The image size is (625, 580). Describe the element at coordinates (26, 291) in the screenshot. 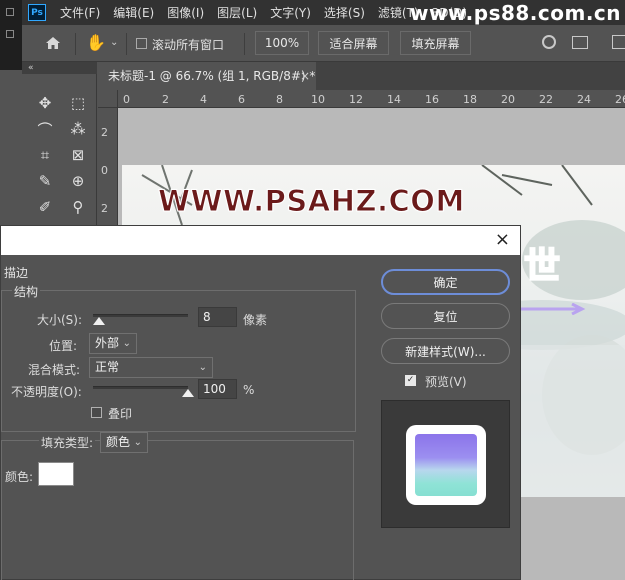

I see `structure-title: 结构` at that location.